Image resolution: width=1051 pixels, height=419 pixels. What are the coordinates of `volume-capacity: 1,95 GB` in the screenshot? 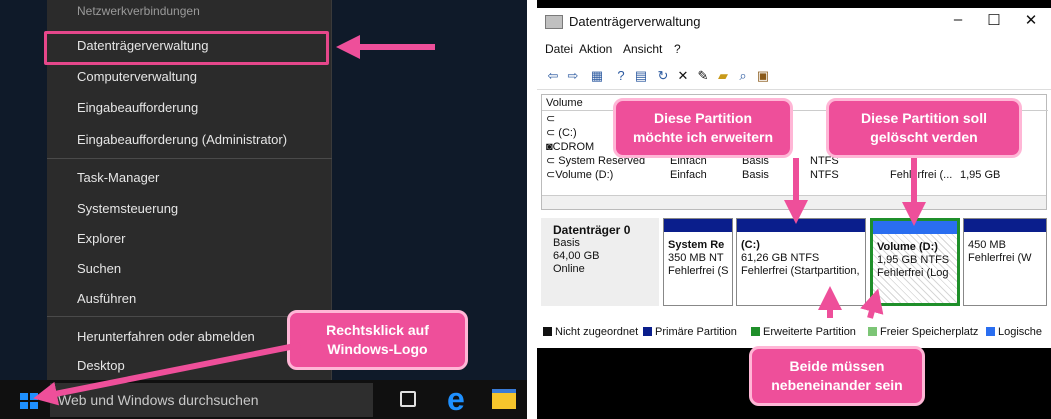 It's located at (980, 175).